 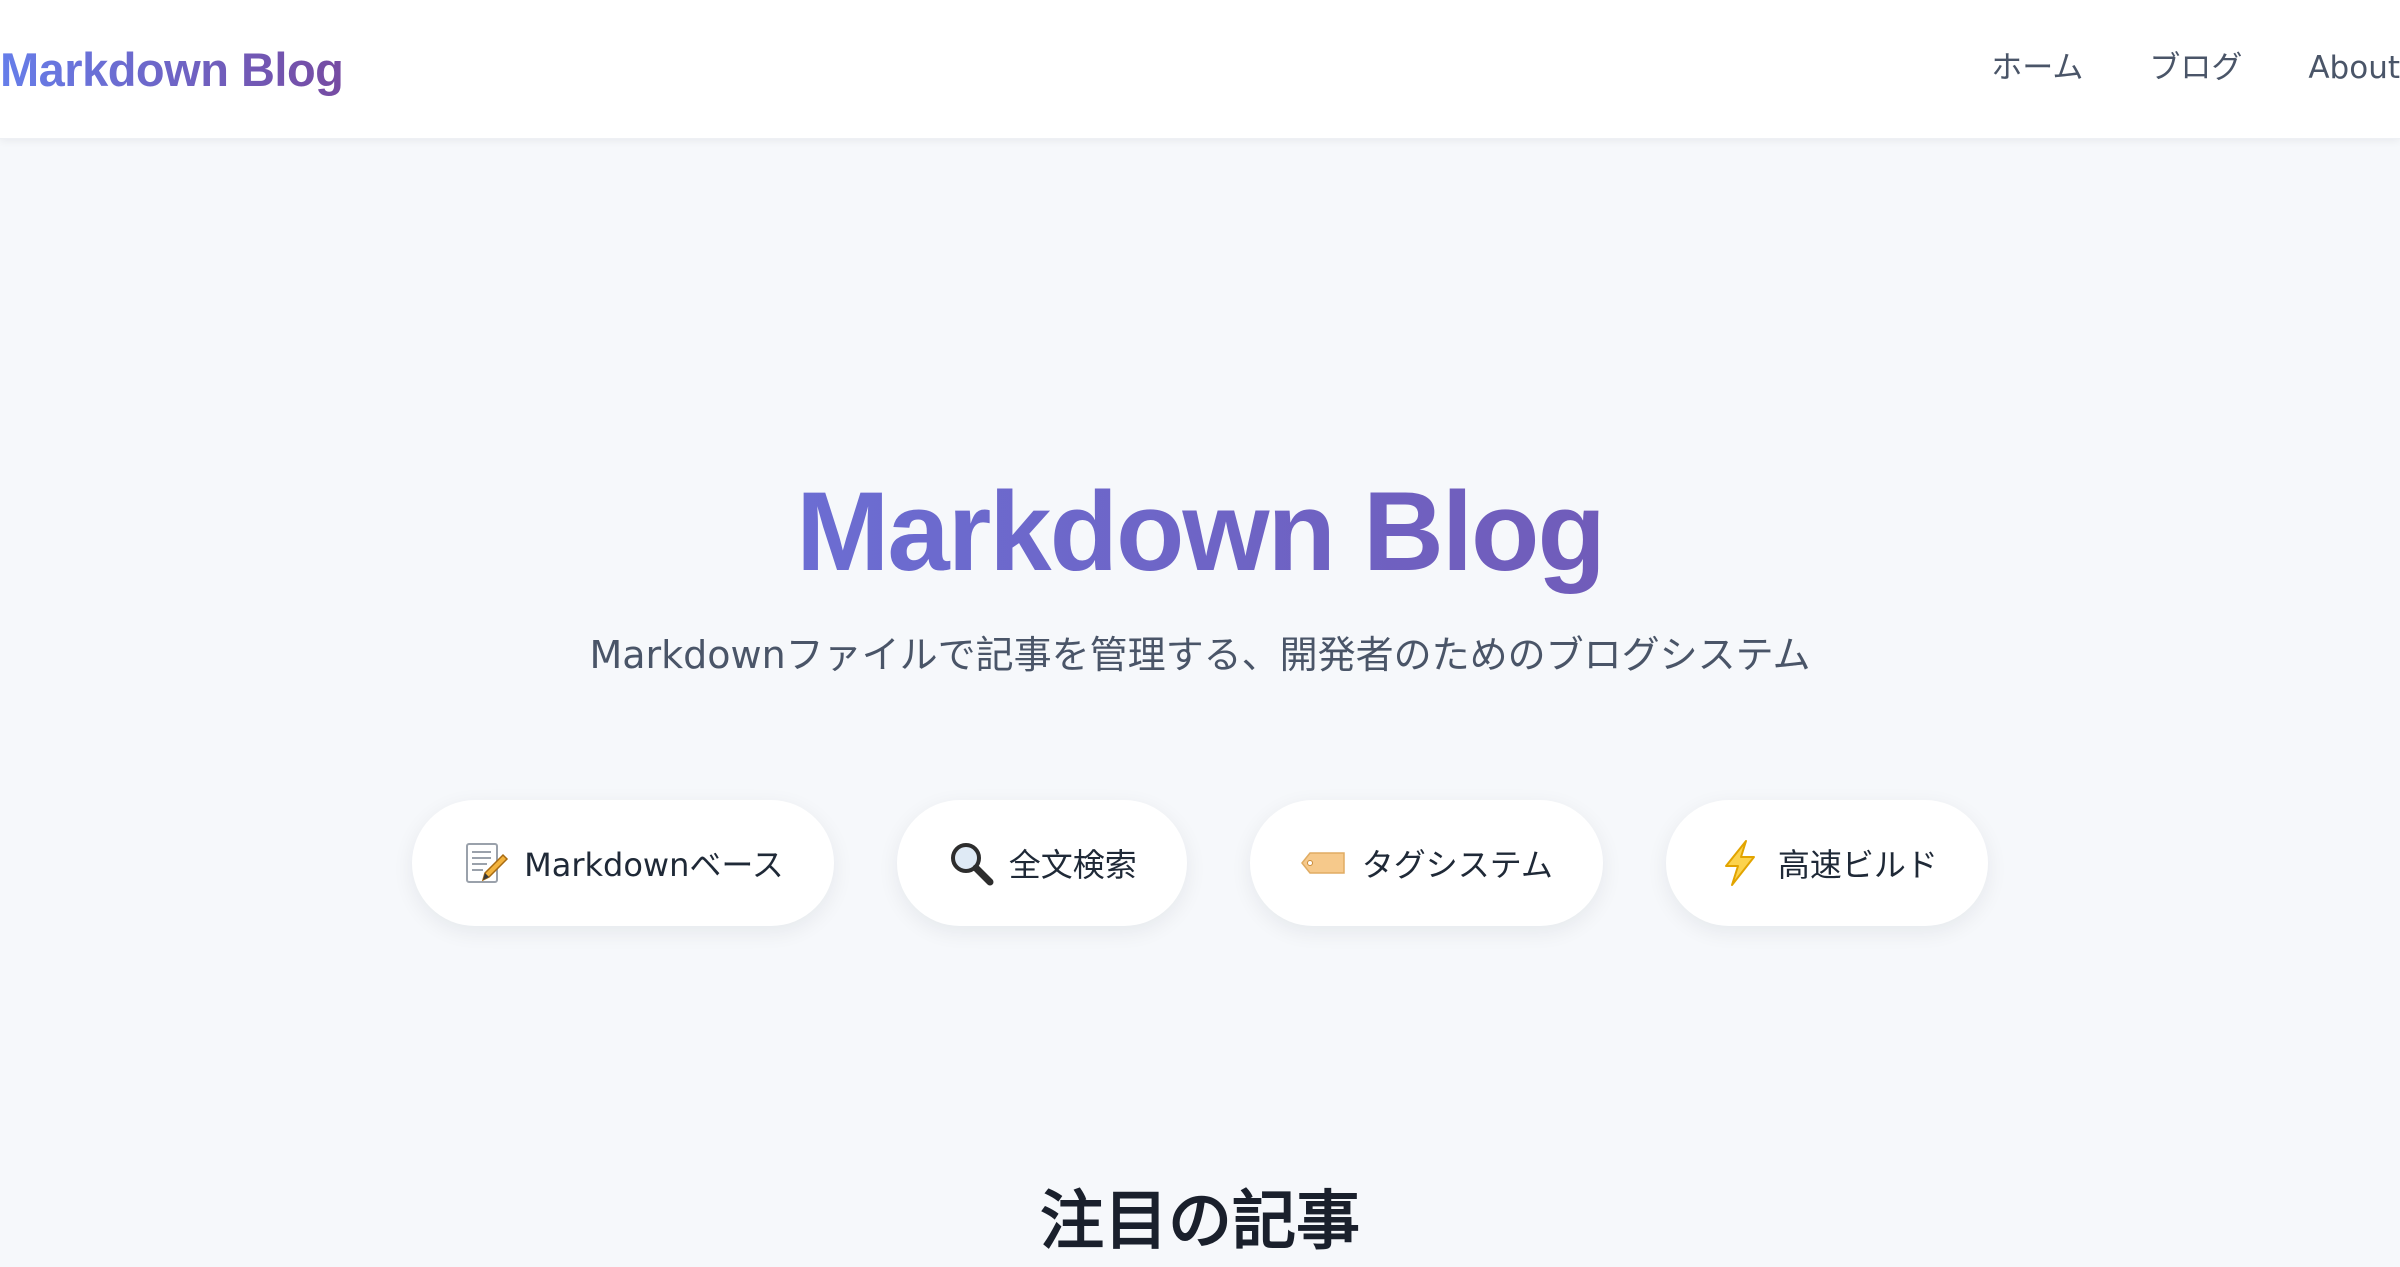 What do you see at coordinates (486, 863) in the screenshot?
I see `memo-icon` at bounding box center [486, 863].